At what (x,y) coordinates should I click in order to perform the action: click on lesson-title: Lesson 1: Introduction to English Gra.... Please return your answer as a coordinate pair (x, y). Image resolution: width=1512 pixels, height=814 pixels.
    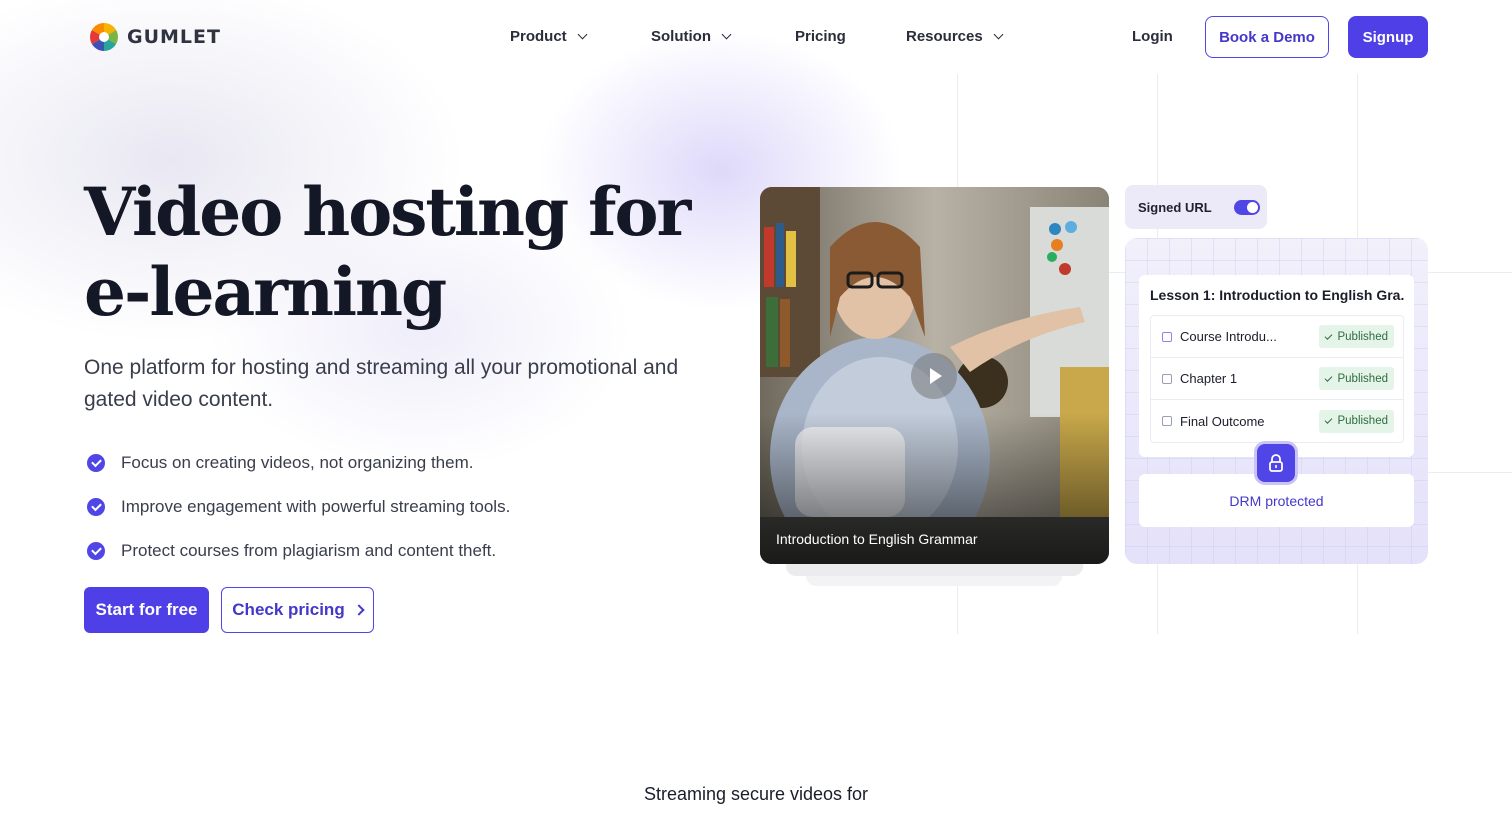
    Looking at the image, I should click on (1277, 295).